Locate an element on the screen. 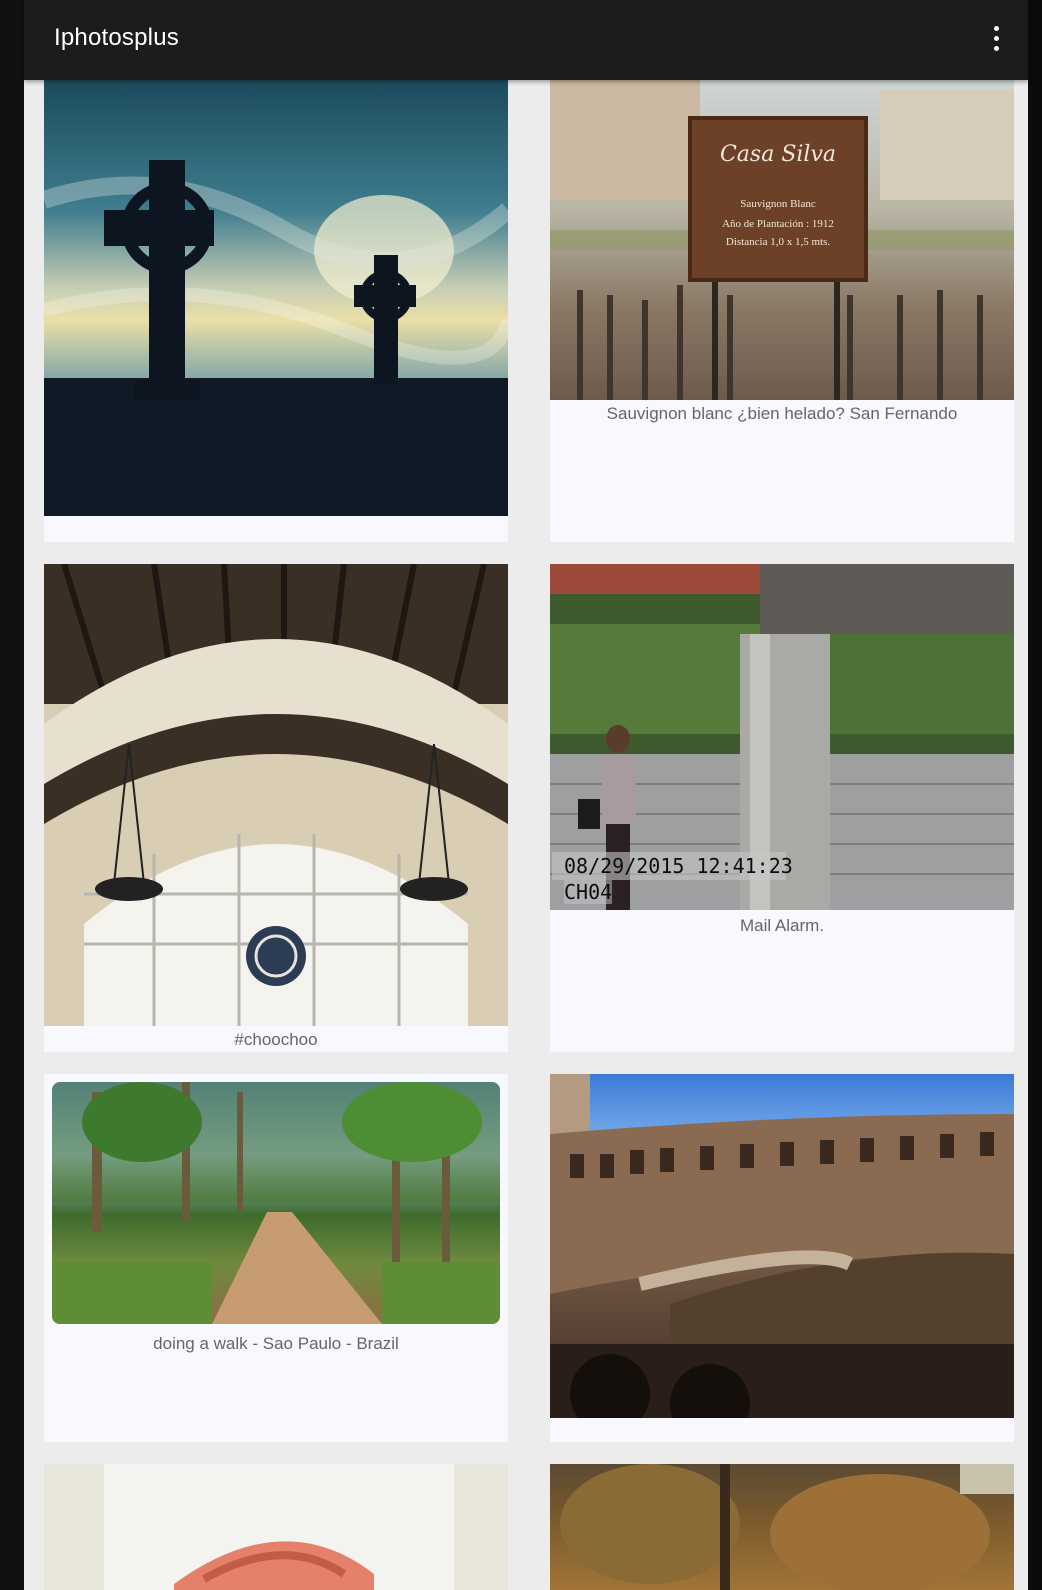 The width and height of the screenshot is (1042, 1590). photo-station-arch is located at coordinates (276, 795).